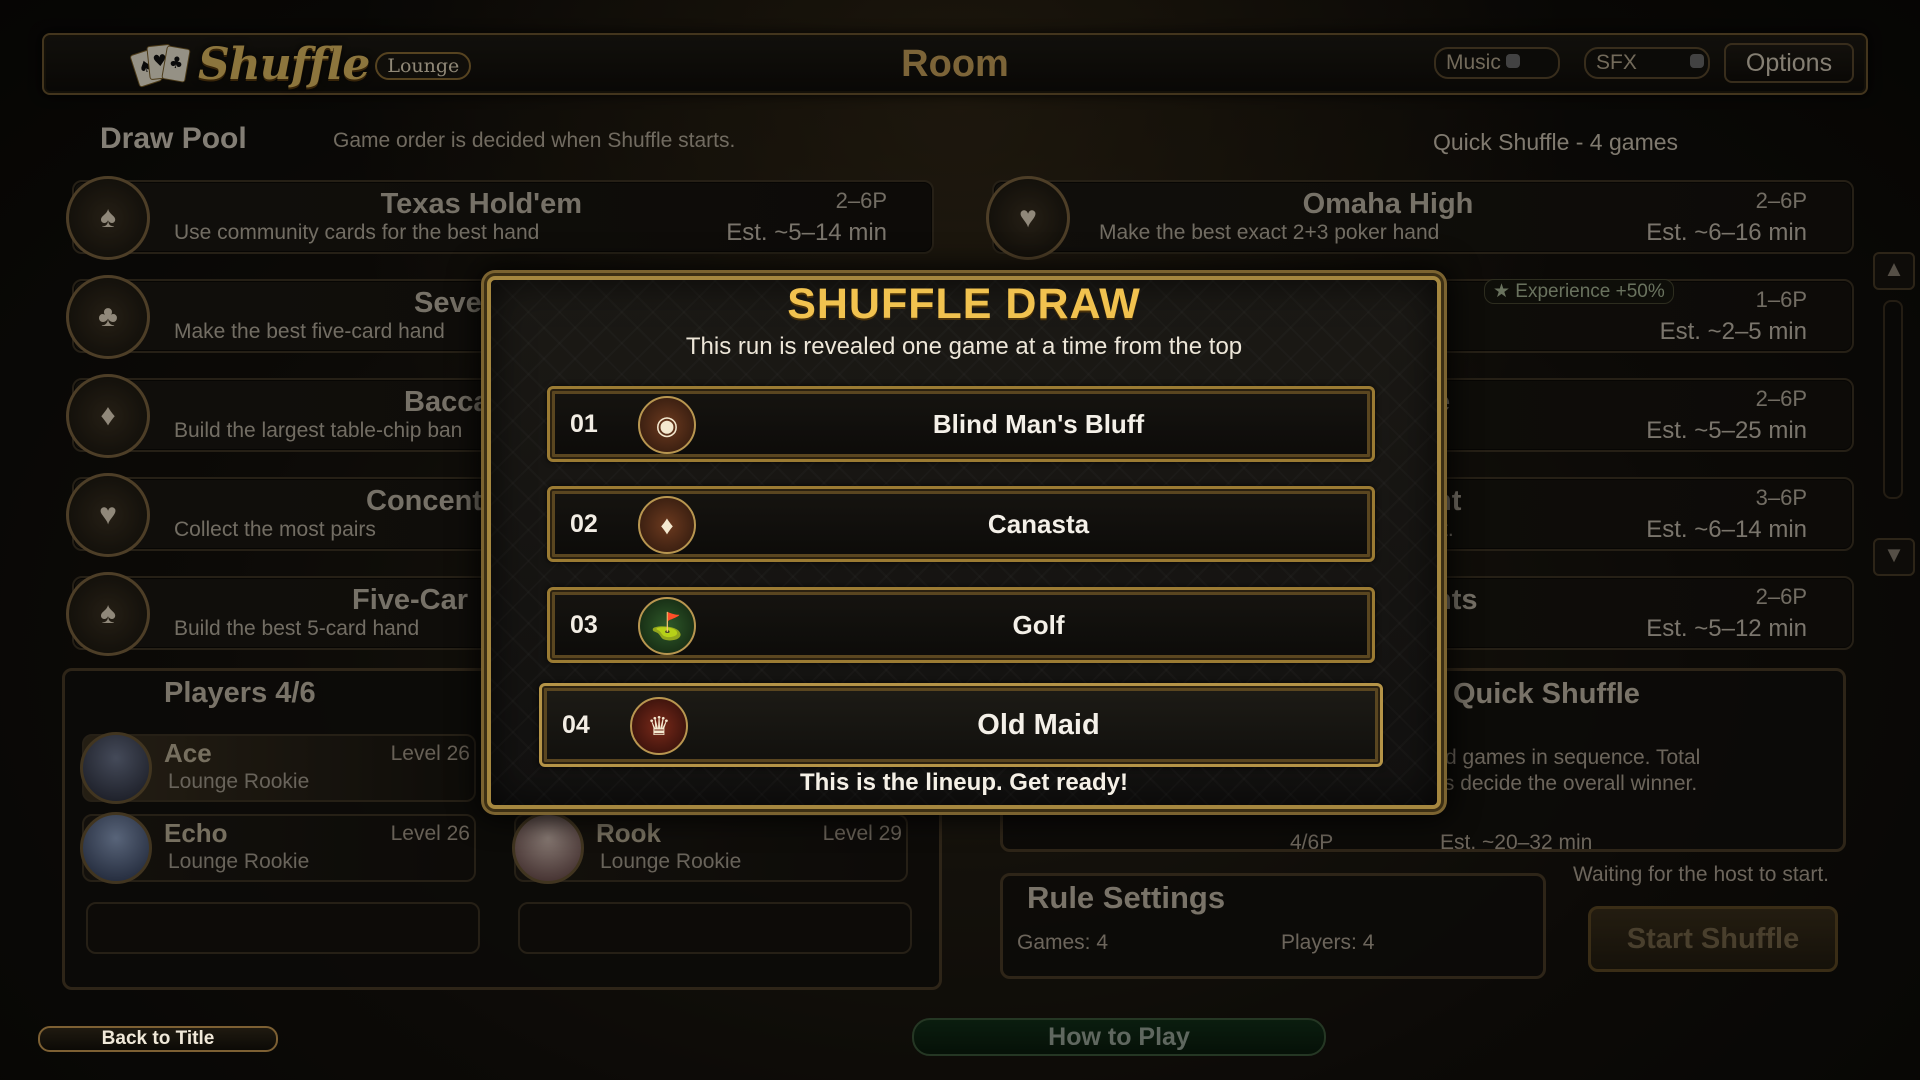  I want to click on draw-row-4: 04 ♛ Old Maid, so click(961, 725).